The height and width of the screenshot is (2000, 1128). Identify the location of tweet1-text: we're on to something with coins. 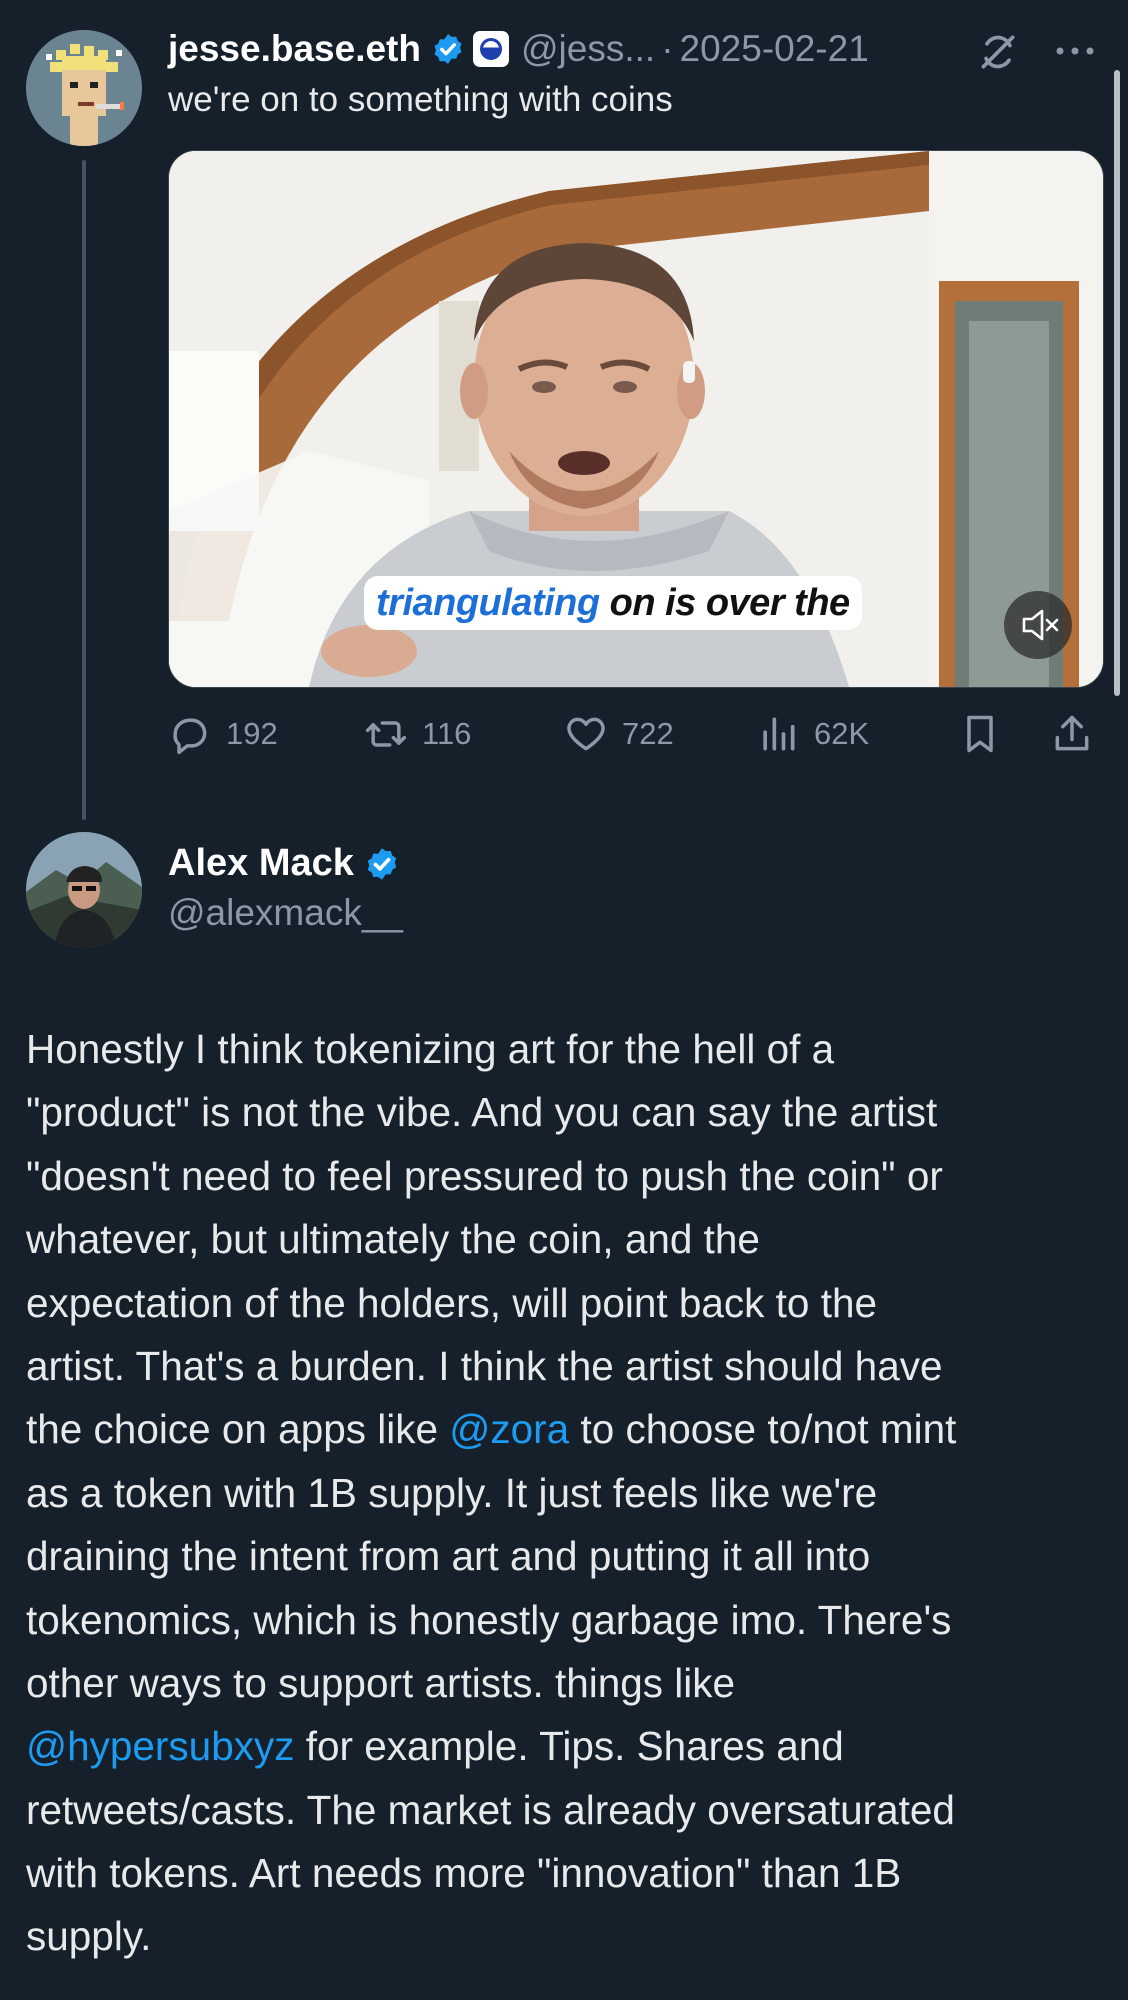
(420, 99).